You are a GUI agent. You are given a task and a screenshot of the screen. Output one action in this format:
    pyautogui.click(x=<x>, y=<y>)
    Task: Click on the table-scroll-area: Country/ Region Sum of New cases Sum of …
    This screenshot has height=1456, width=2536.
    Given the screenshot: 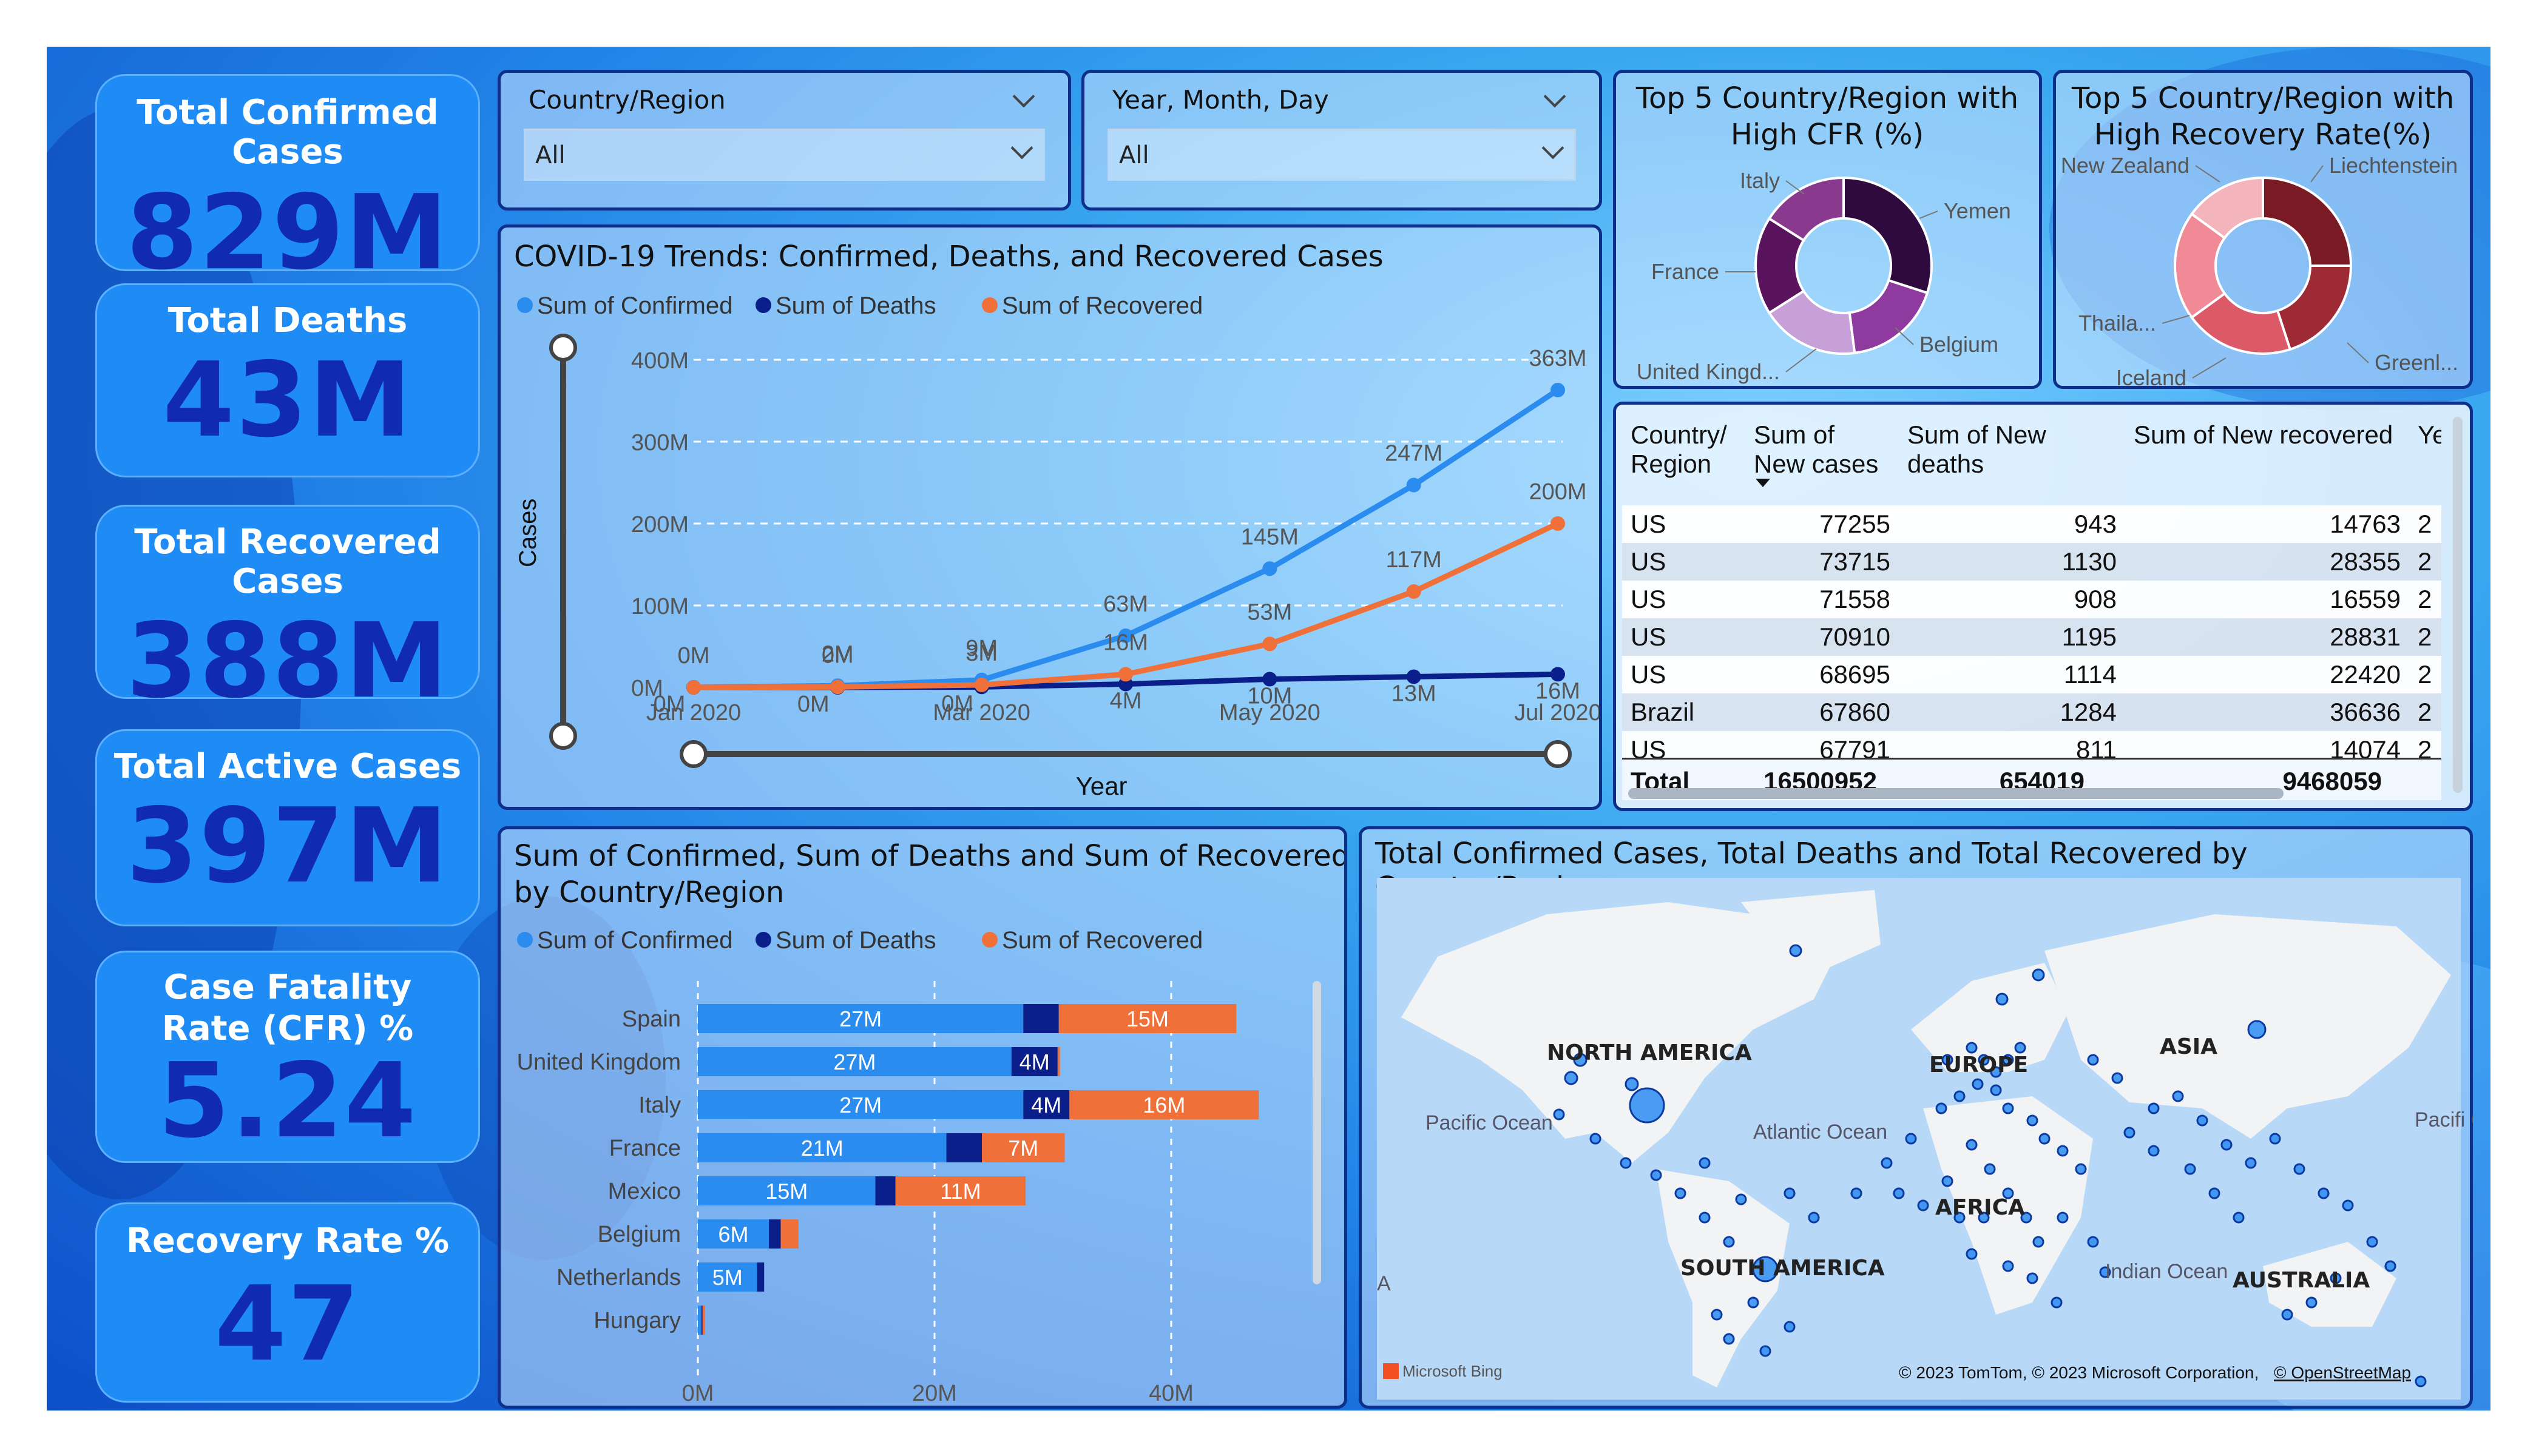 What is the action you would take?
    pyautogui.click(x=2031, y=606)
    